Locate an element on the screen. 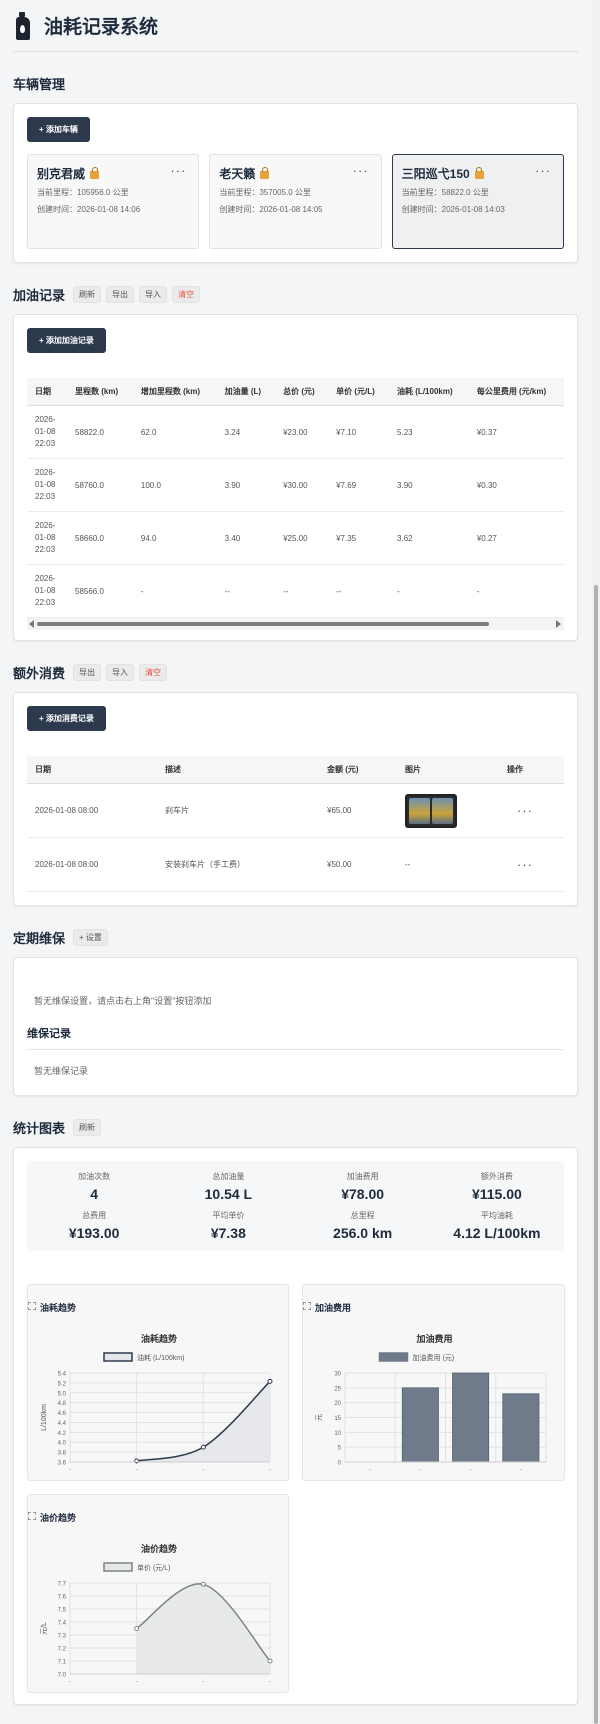  column-header: 油耗 (L/100km) is located at coordinates (429, 392).